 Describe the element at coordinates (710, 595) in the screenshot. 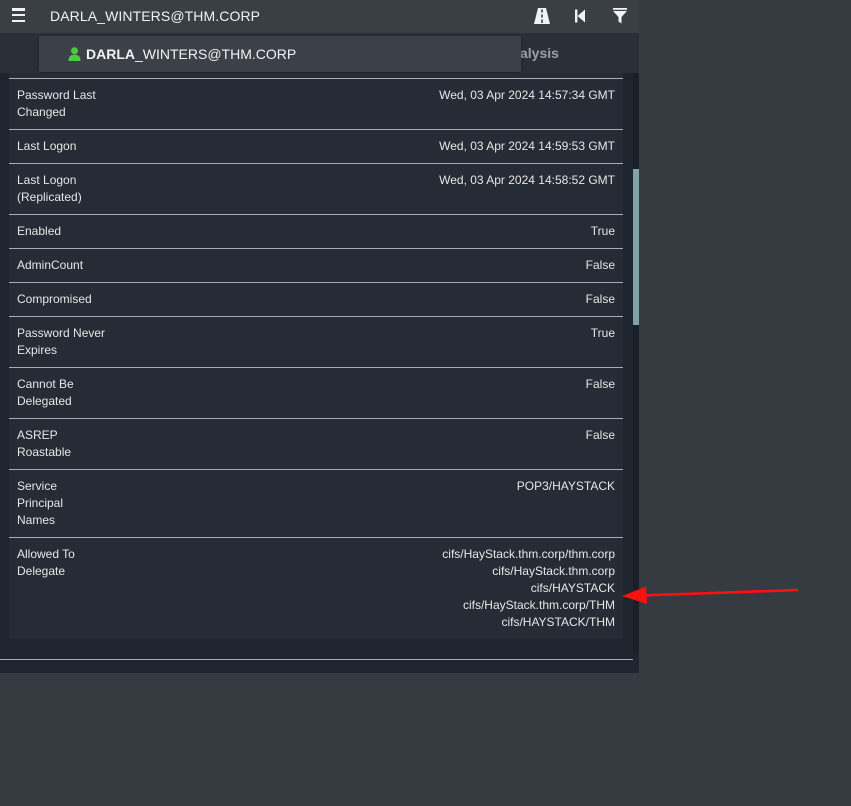

I see `red-arrow-annotation` at that location.